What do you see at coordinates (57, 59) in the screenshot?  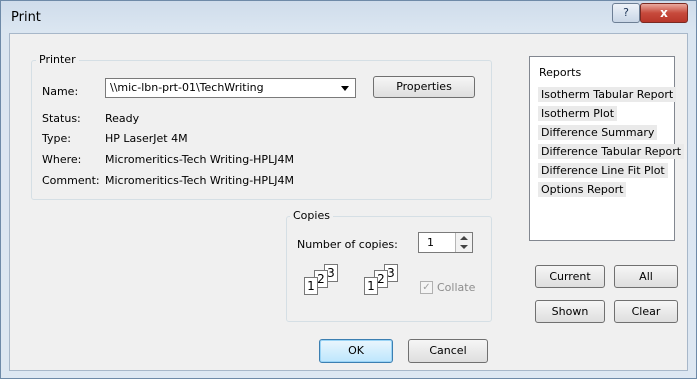 I see `printer-group-label: Printer` at bounding box center [57, 59].